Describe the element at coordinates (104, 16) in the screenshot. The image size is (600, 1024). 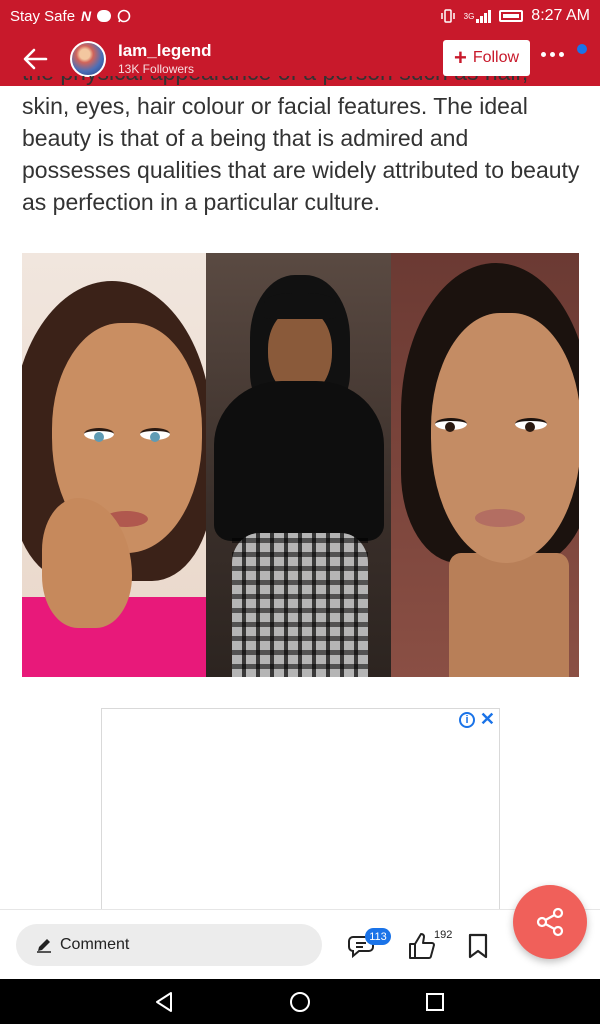
I see `chat-bubble-icon` at that location.